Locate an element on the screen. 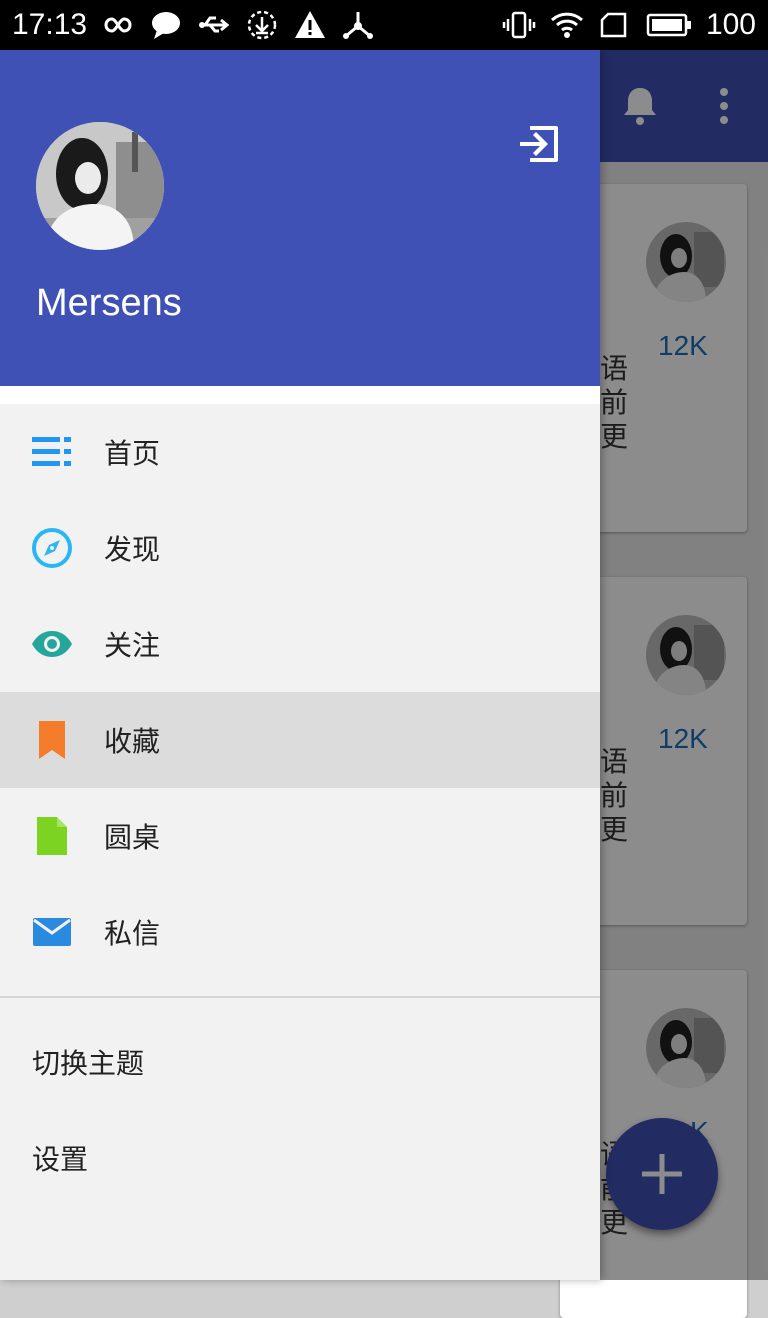 The height and width of the screenshot is (1318, 768). menu-item-discover: 发现 is located at coordinates (300, 548).